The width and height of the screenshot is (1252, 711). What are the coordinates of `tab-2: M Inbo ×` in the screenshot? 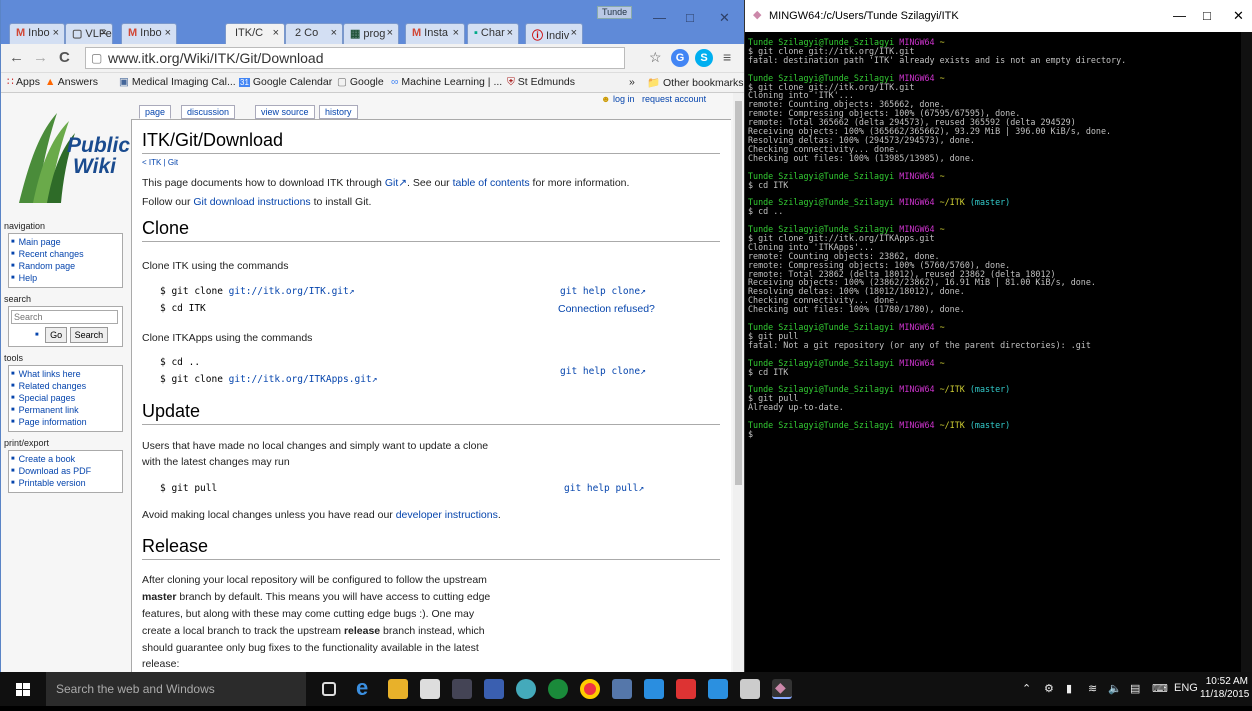 It's located at (149, 33).